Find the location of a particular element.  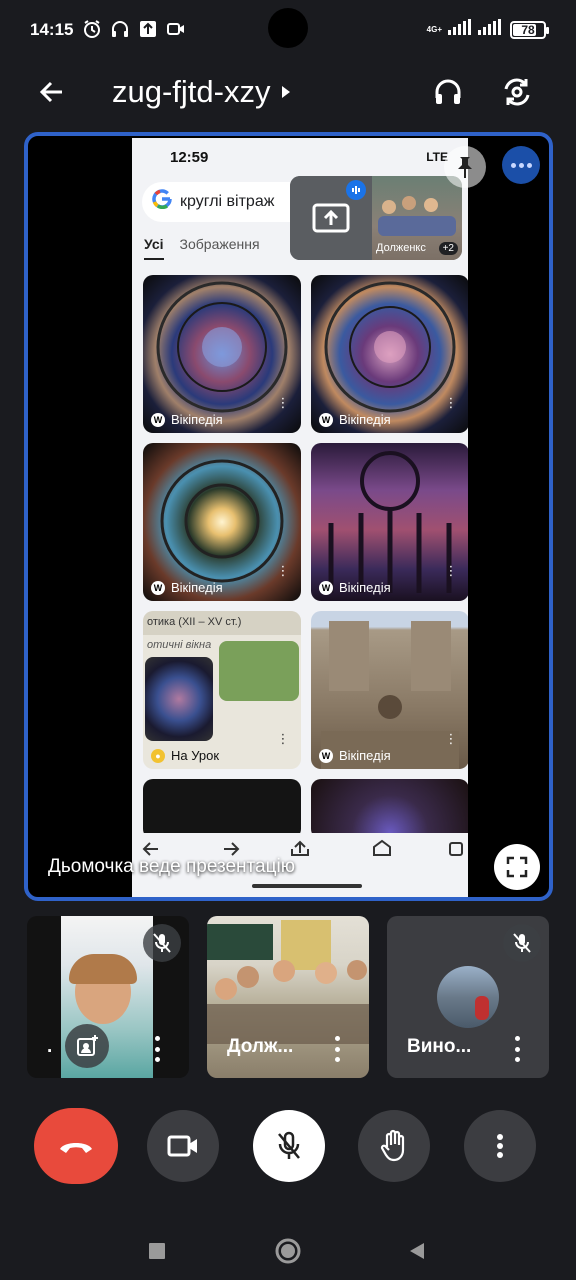

hand-icon is located at coordinates (392, 1145).